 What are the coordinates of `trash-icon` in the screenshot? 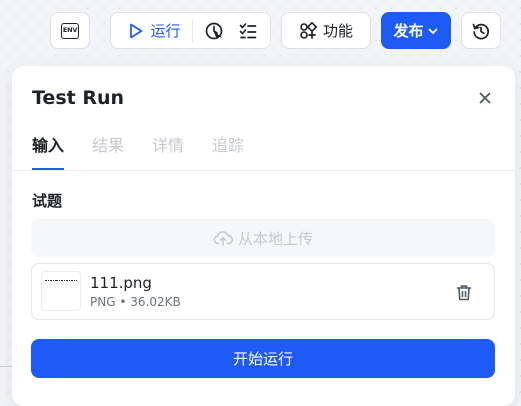 It's located at (464, 292).